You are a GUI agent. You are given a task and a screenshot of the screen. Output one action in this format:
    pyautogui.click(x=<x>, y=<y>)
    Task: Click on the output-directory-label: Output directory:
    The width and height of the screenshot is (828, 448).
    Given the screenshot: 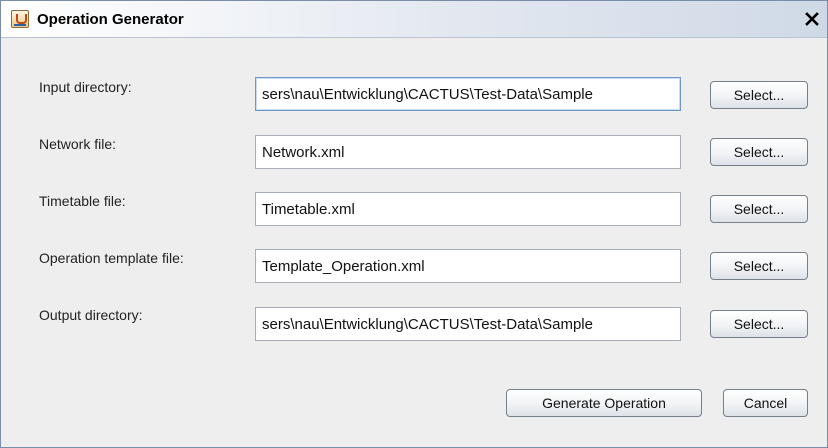 What is the action you would take?
    pyautogui.click(x=91, y=315)
    